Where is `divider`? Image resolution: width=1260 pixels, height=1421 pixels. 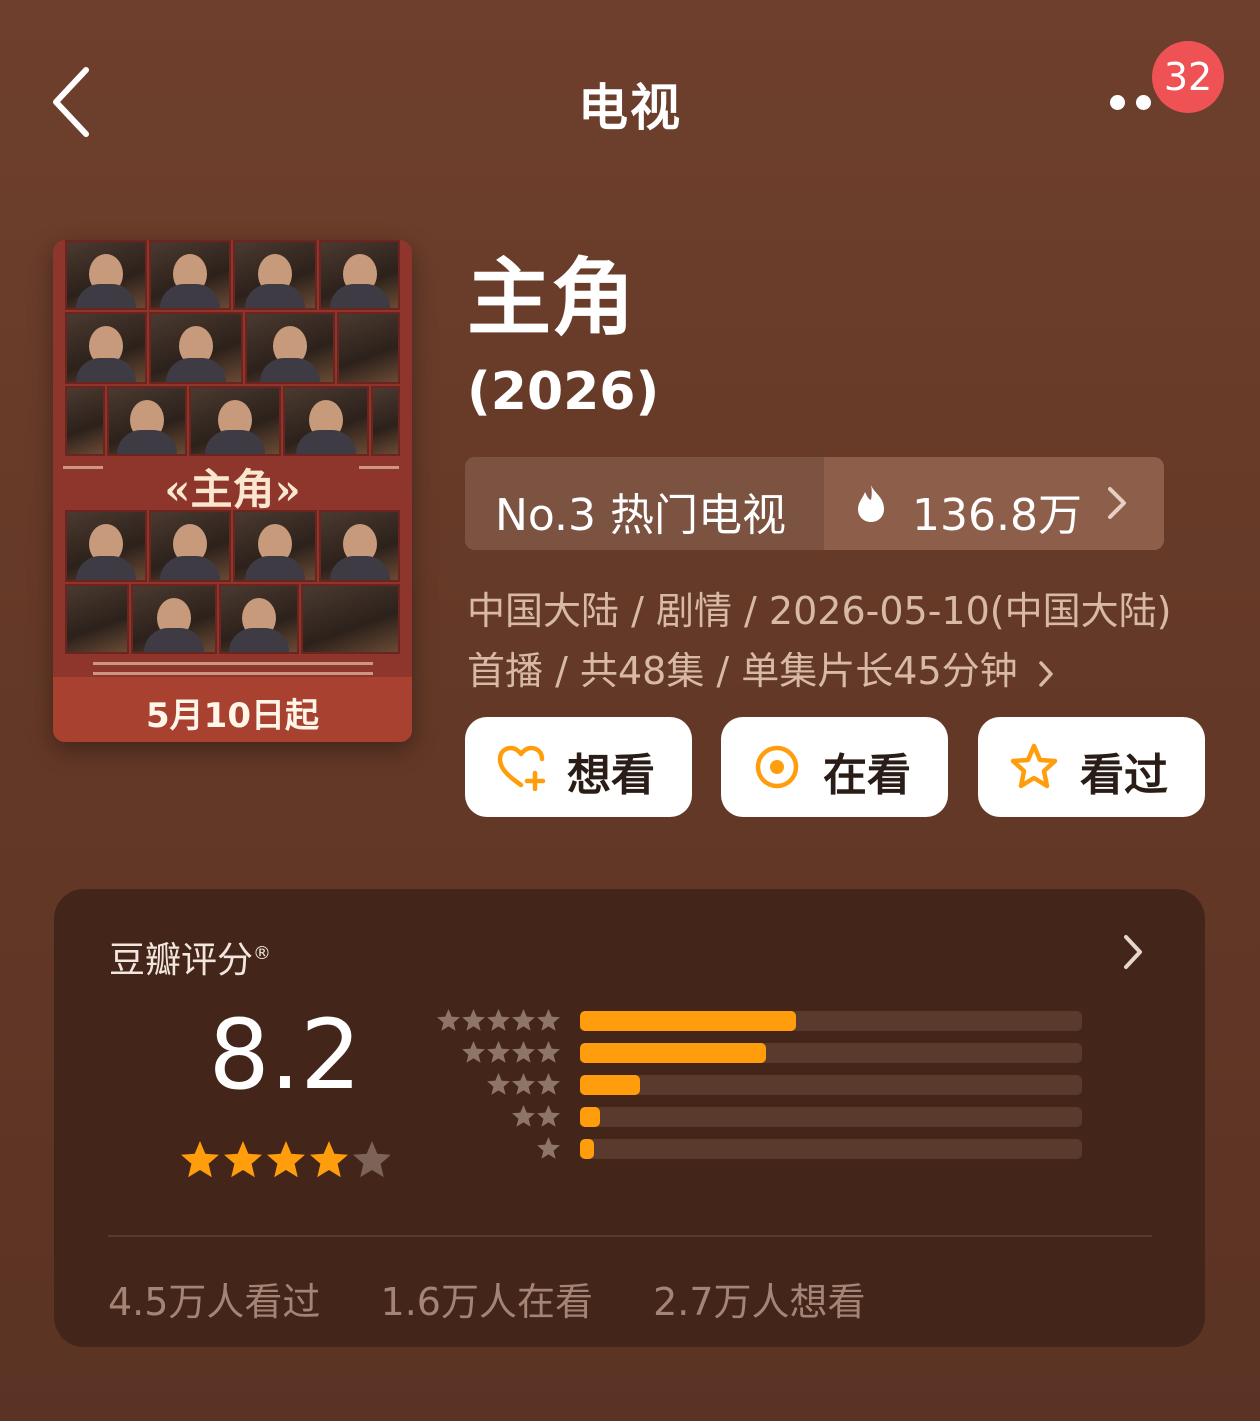 divider is located at coordinates (630, 1236).